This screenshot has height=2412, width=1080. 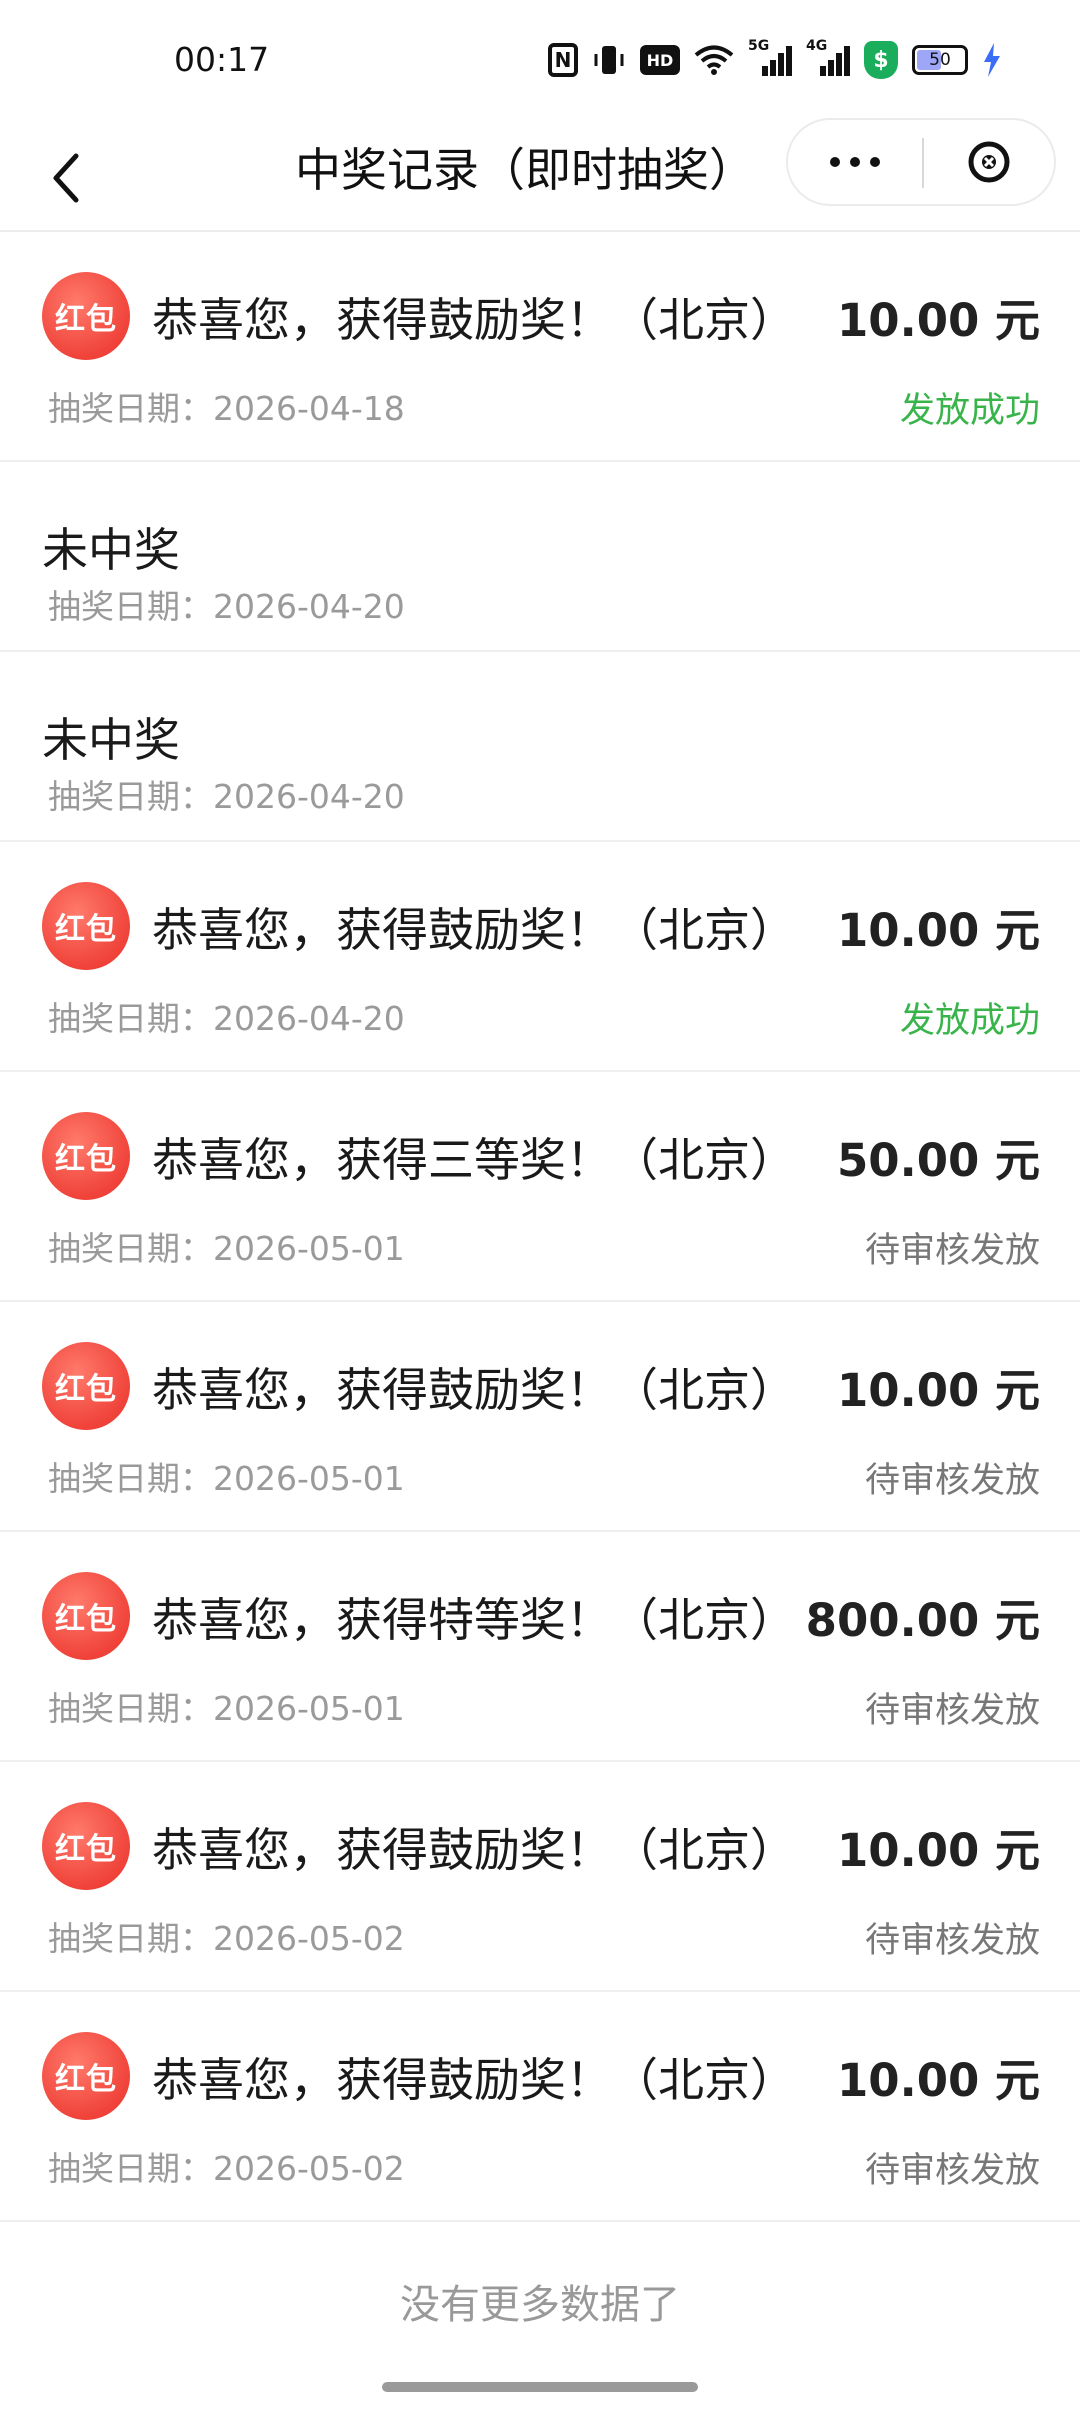 I want to click on more-button, so click(x=855, y=162).